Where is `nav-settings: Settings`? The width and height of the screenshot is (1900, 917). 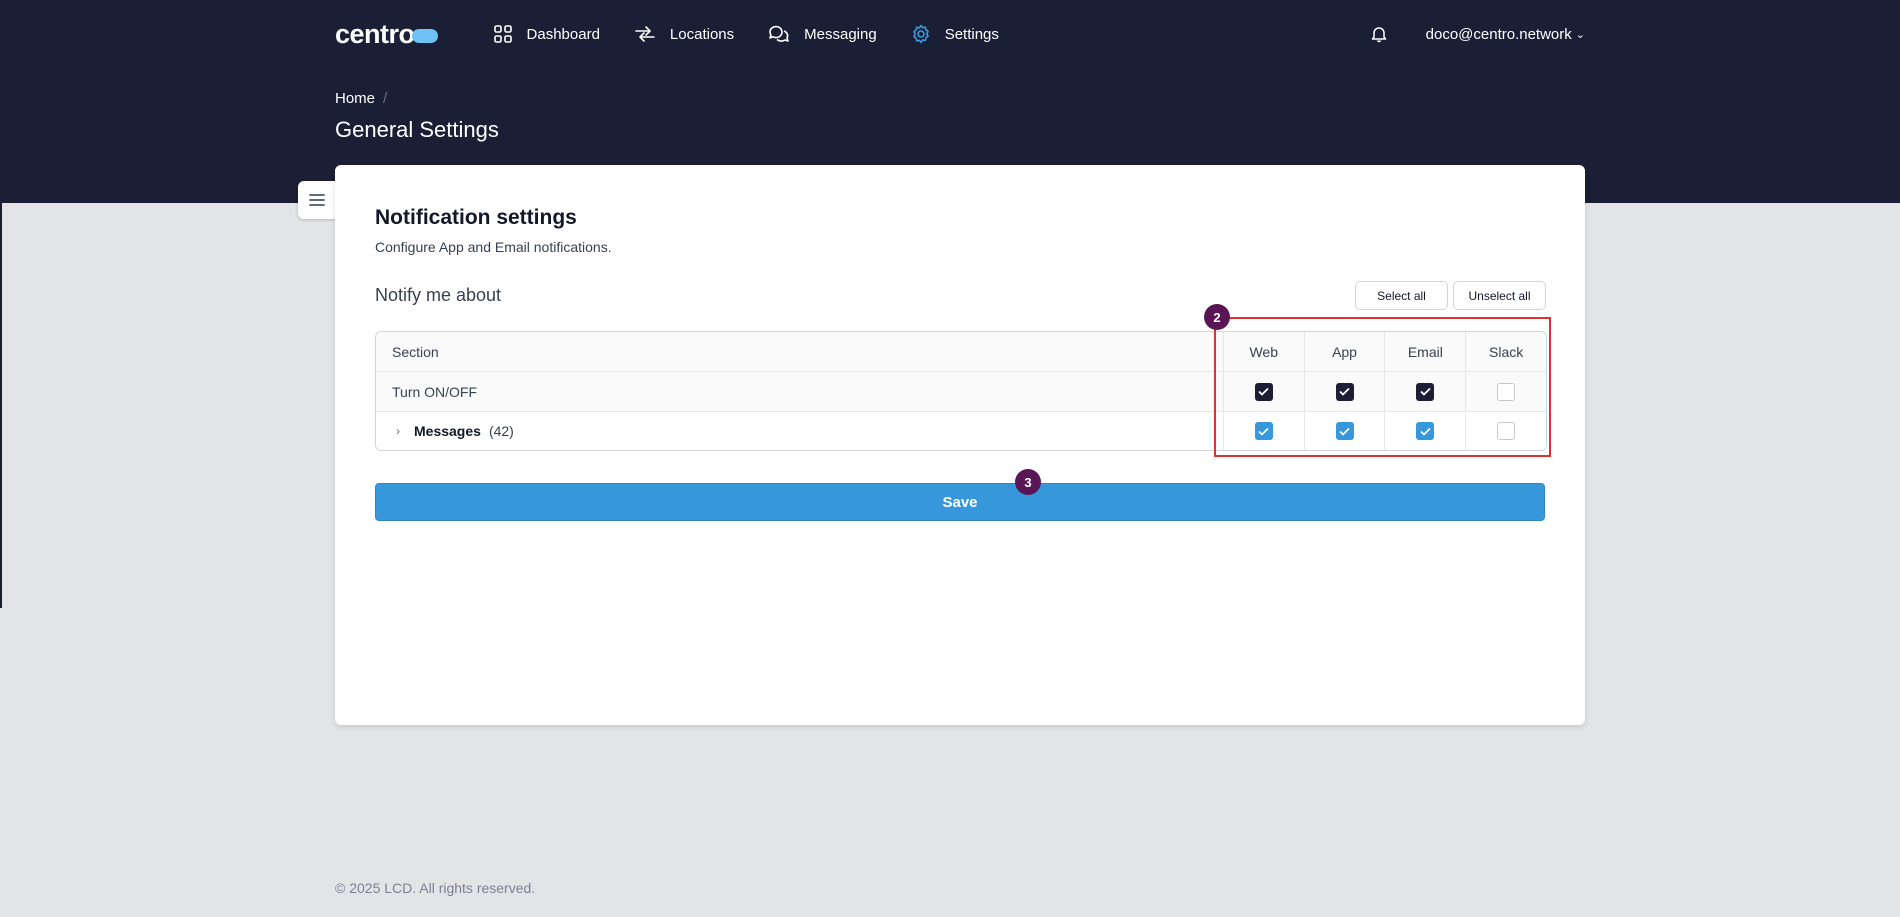
nav-settings: Settings is located at coordinates (955, 34).